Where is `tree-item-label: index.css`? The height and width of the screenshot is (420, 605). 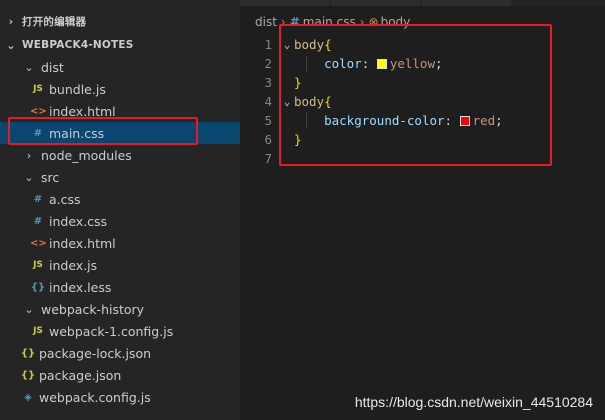
tree-item-label: index.css is located at coordinates (78, 221).